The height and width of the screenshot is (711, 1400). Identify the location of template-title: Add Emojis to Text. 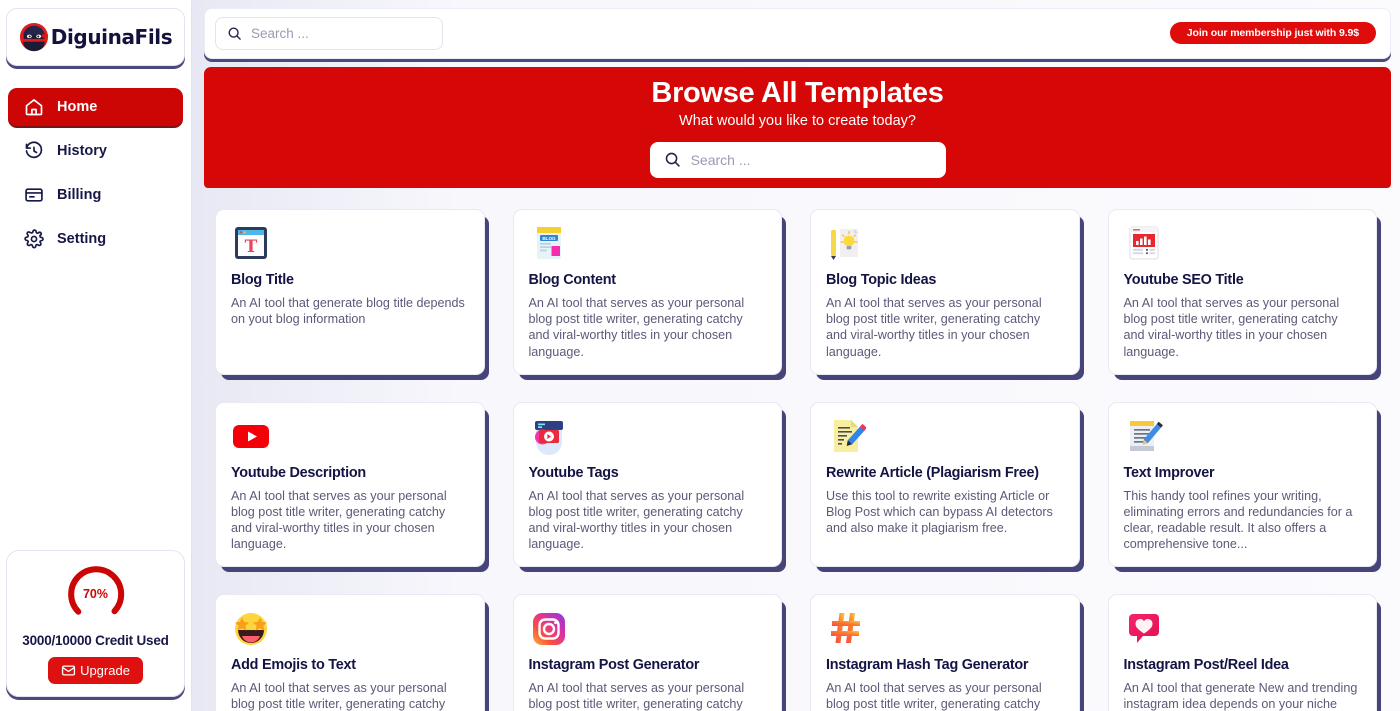
(293, 665).